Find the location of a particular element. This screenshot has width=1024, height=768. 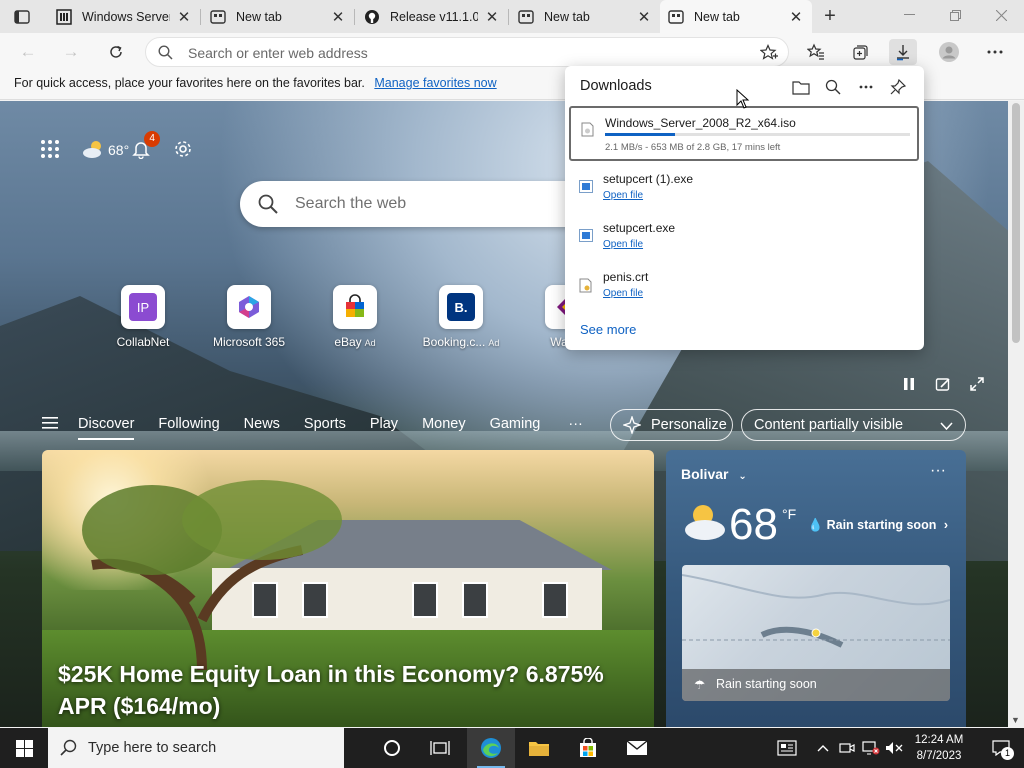

weather-location: Bolivar ⌄ is located at coordinates (714, 474).